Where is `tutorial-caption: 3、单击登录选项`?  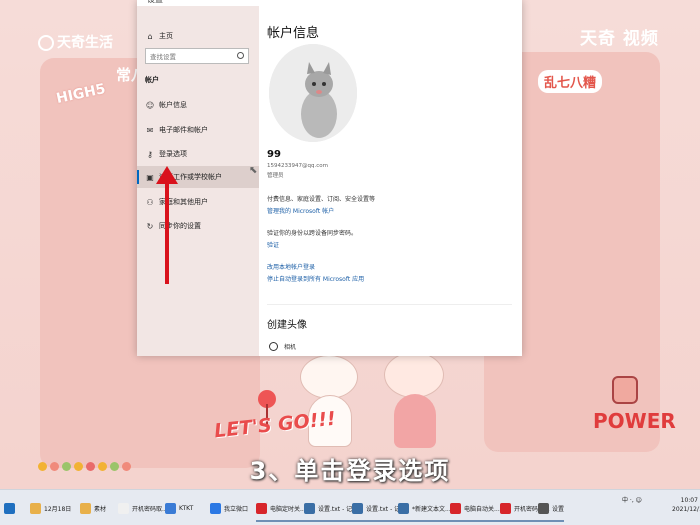 tutorial-caption: 3、单击登录选项 is located at coordinates (350, 471).